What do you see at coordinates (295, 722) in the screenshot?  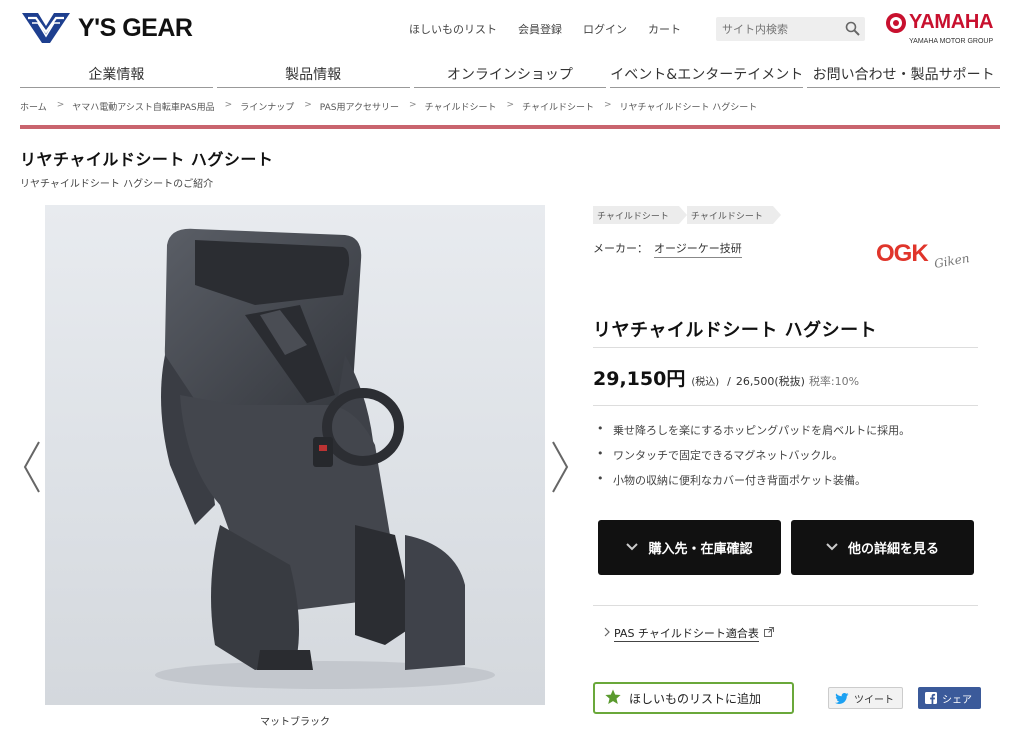 I see `color-caption: マットブラック` at bounding box center [295, 722].